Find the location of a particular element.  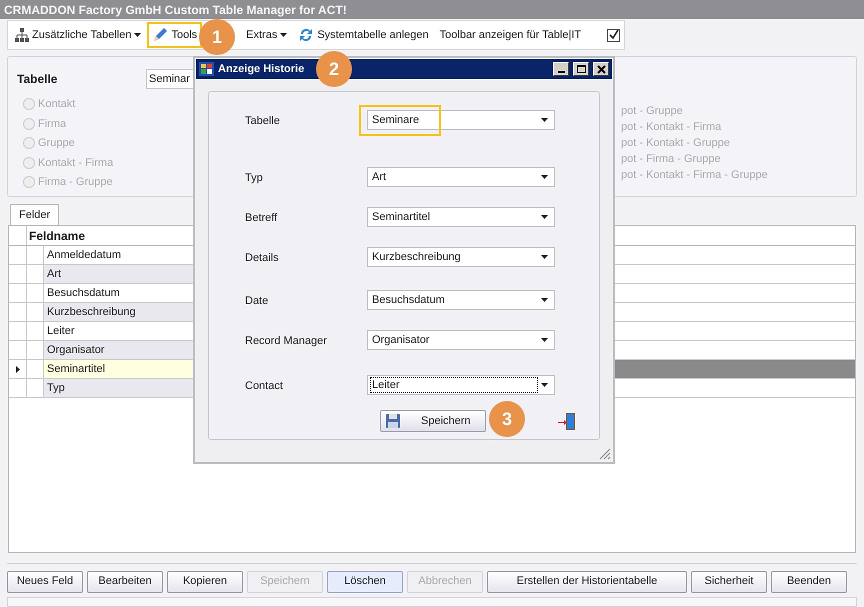

maximize-button is located at coordinates (581, 69).